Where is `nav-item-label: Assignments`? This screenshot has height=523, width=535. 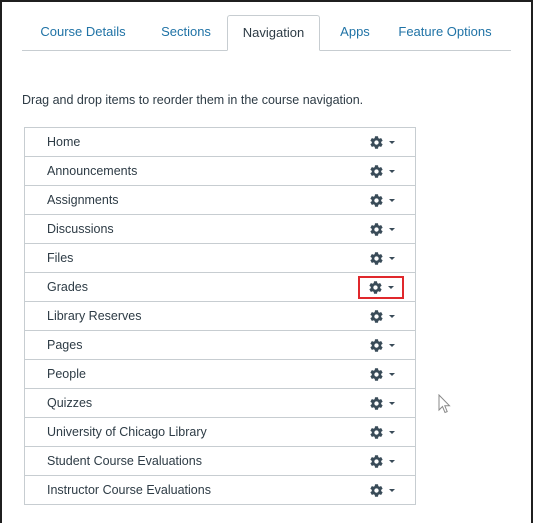 nav-item-label: Assignments is located at coordinates (83, 200).